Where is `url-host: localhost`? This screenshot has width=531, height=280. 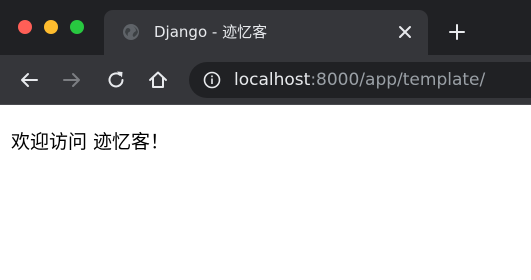 url-host: localhost is located at coordinates (272, 80).